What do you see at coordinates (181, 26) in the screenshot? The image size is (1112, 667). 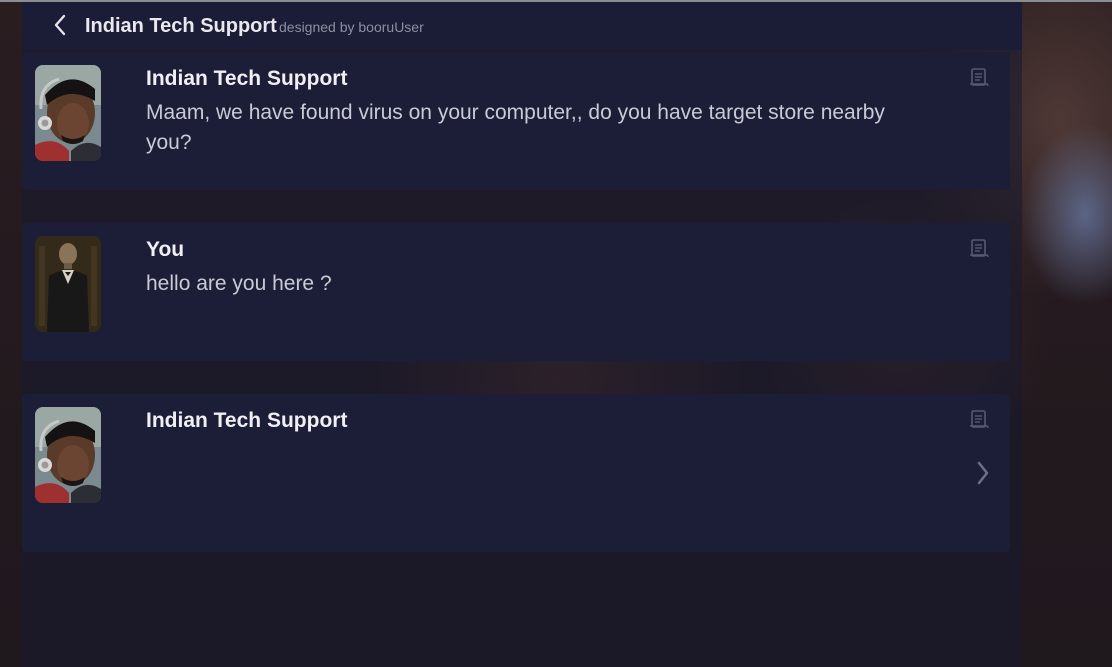 I see `chat-title: Indian Tech Support` at bounding box center [181, 26].